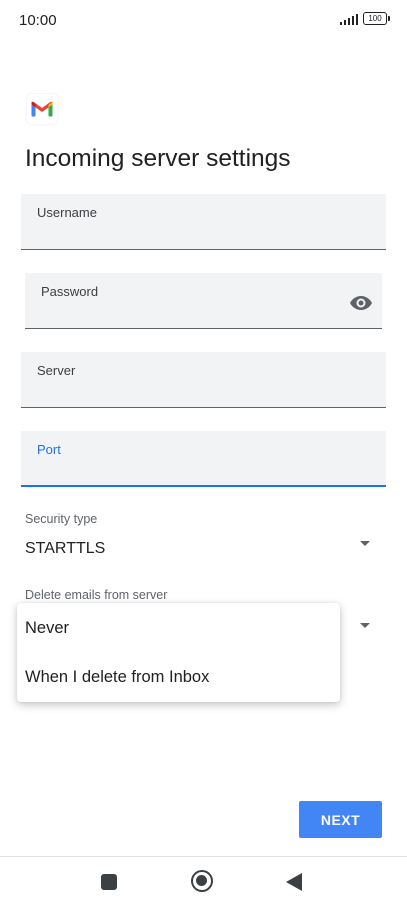  I want to click on delete-emails-label: Delete emails from server, so click(96, 595).